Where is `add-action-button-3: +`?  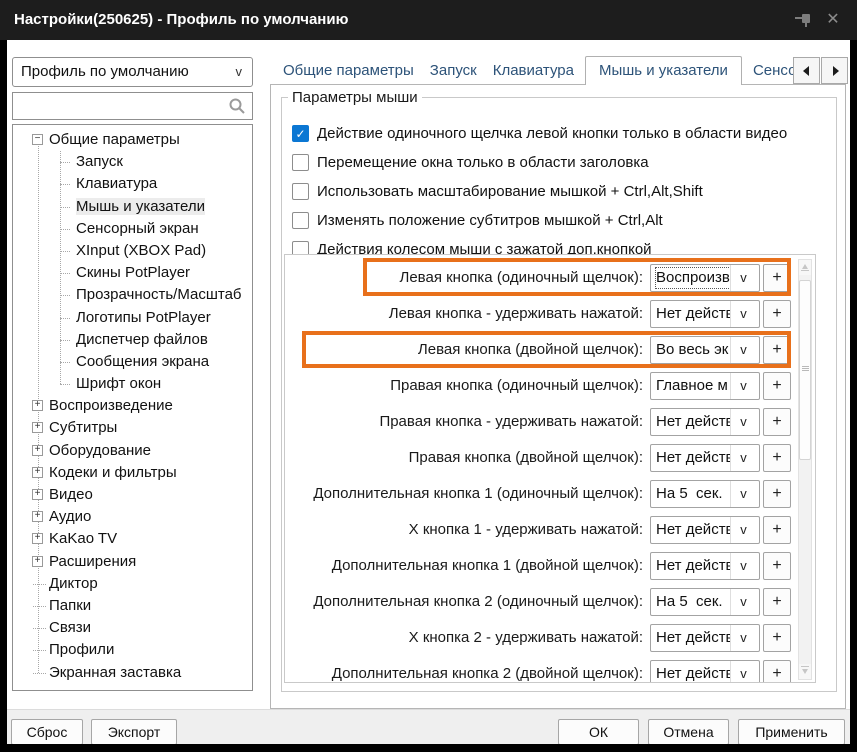
add-action-button-3: + is located at coordinates (777, 386).